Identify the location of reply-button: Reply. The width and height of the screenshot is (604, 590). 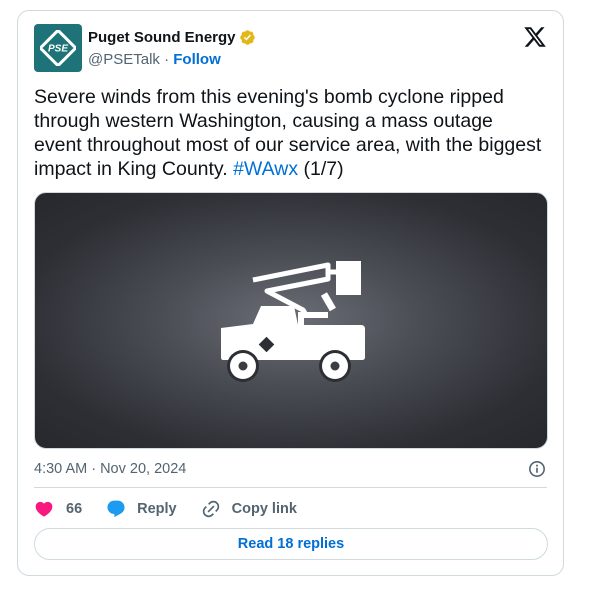
(141, 509).